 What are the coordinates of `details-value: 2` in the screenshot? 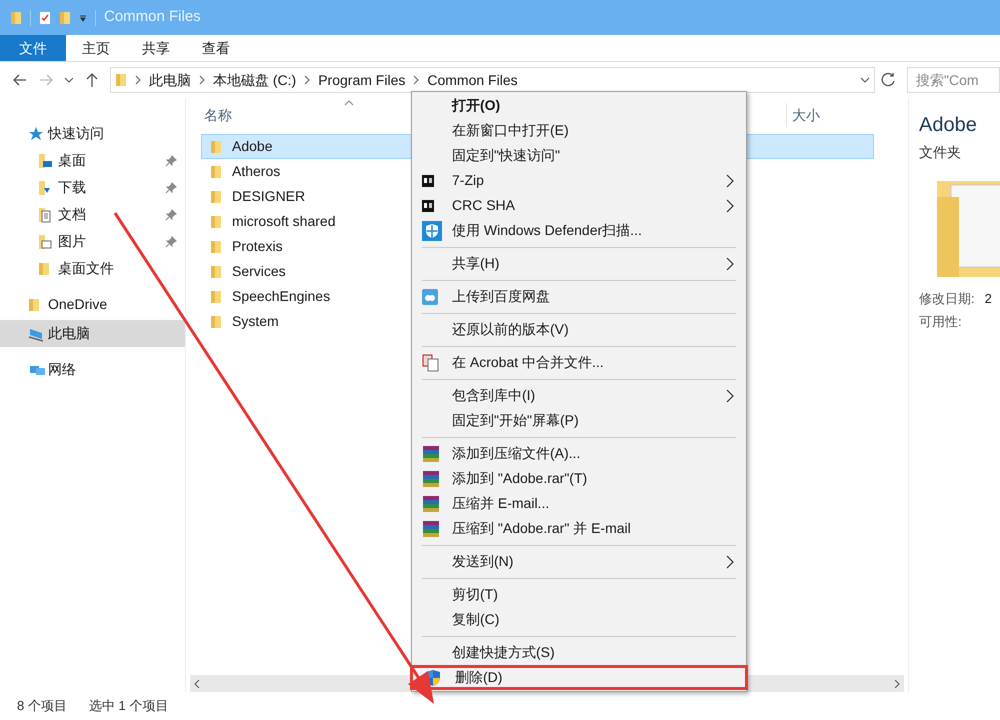 It's located at (988, 299).